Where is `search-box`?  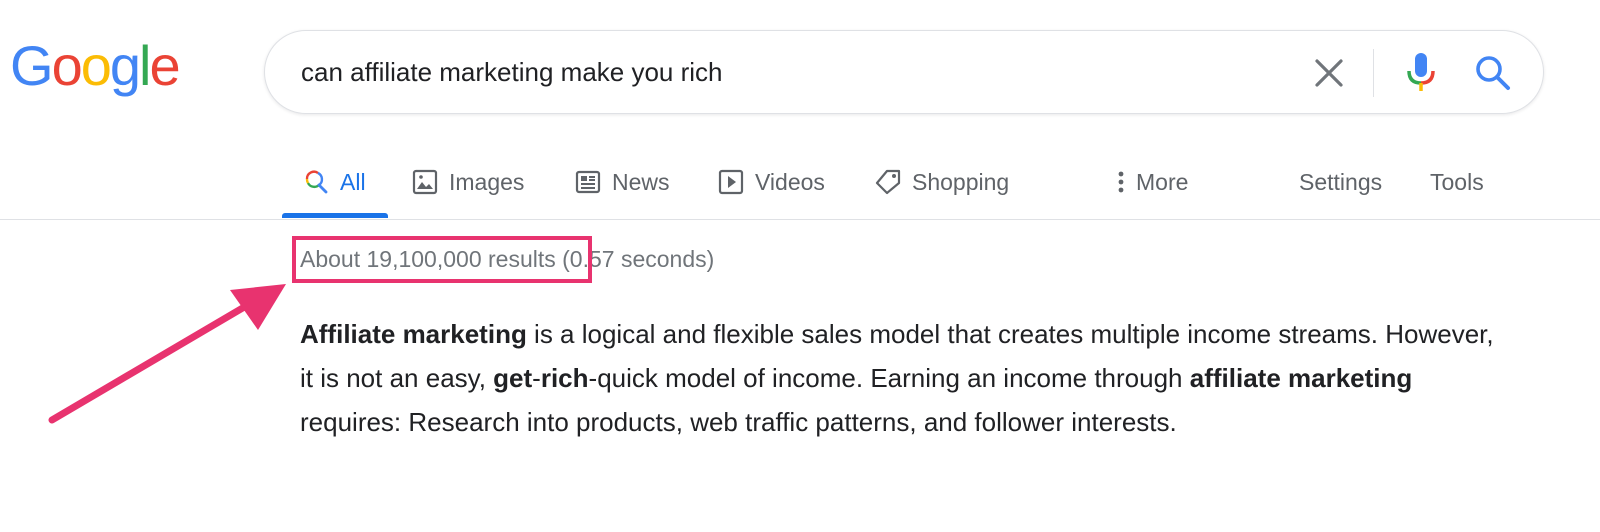 search-box is located at coordinates (904, 72).